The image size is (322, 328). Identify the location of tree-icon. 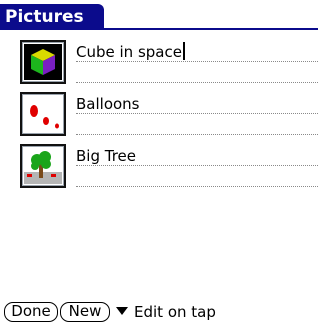
(43, 166).